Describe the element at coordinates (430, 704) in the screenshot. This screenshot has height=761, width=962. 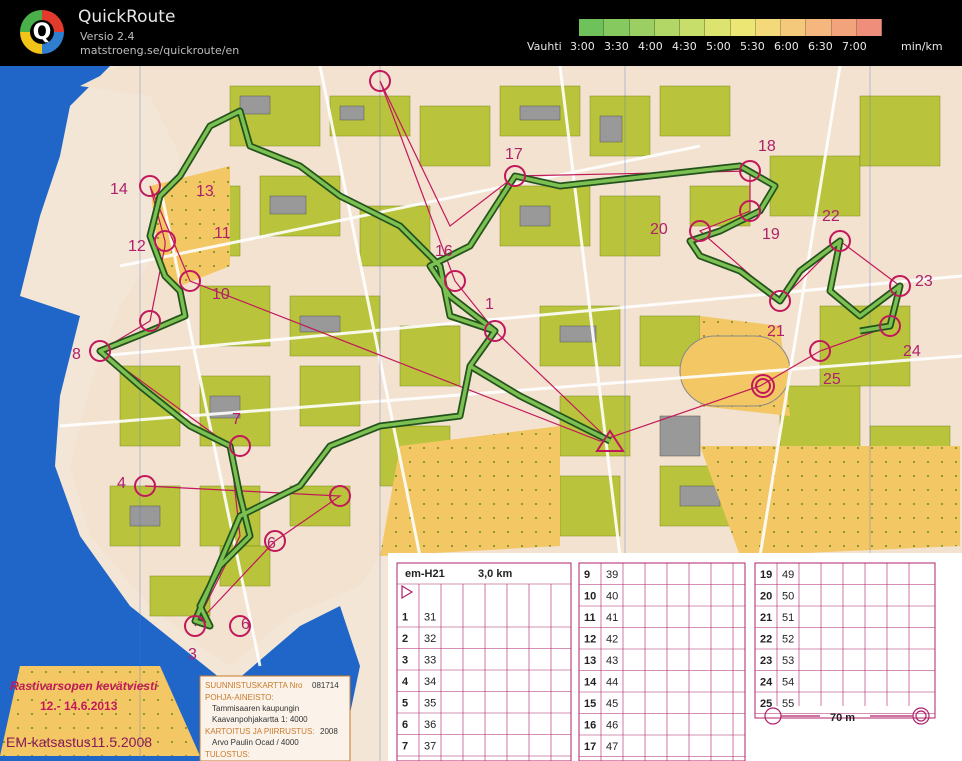
I see `control-code: 35` at that location.